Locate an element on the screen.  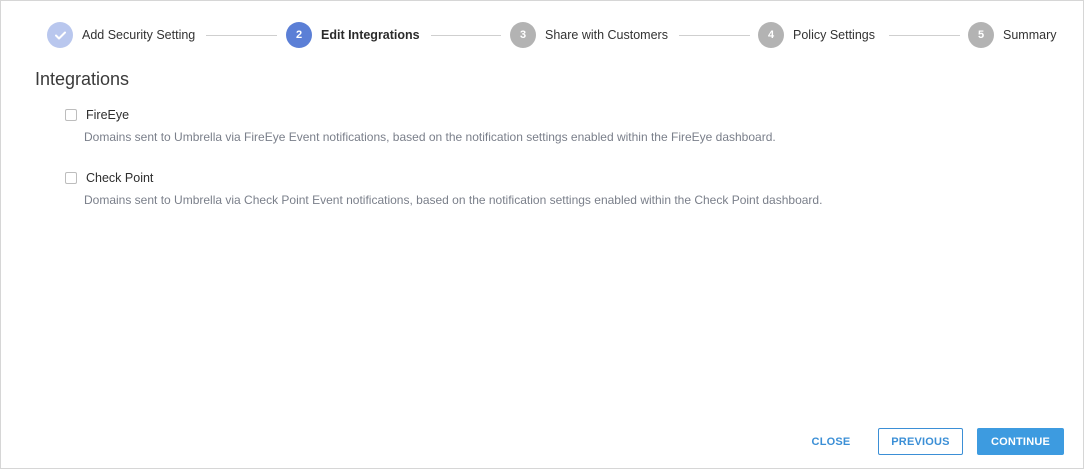
step-label: Add Security Setting is located at coordinates (139, 35).